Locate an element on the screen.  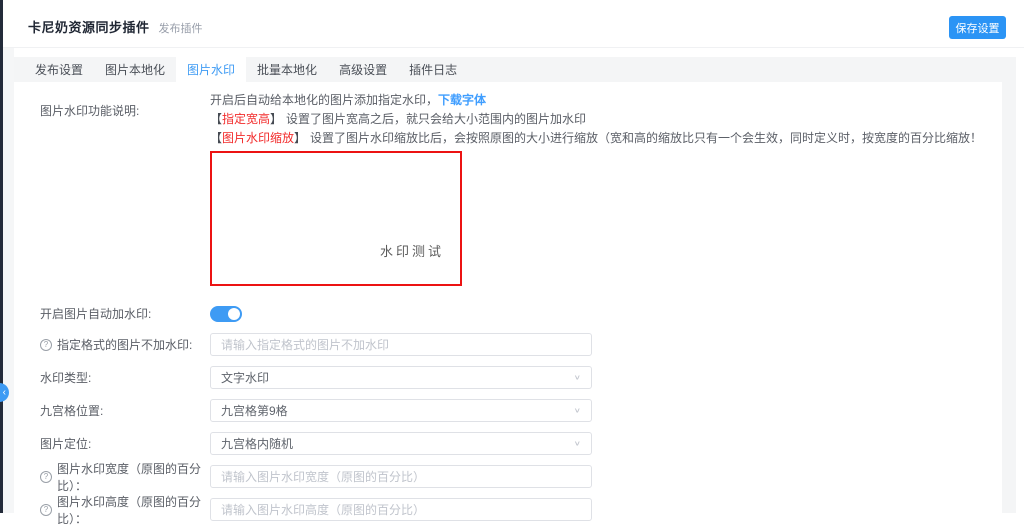
form-row-grid-position: 九宫格位置: 九宫格第9格 ∨ is located at coordinates (316, 410).